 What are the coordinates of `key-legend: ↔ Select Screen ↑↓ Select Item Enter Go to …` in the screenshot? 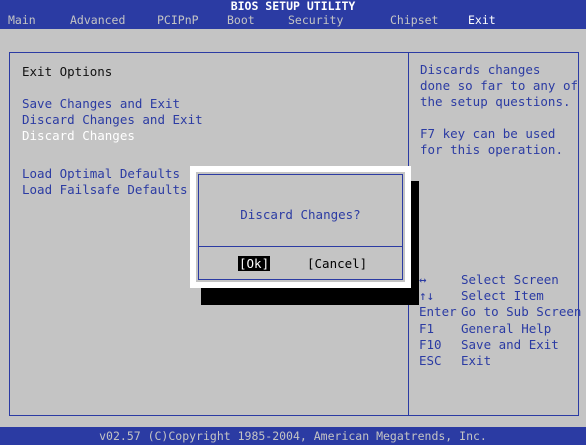 It's located at (502, 320).